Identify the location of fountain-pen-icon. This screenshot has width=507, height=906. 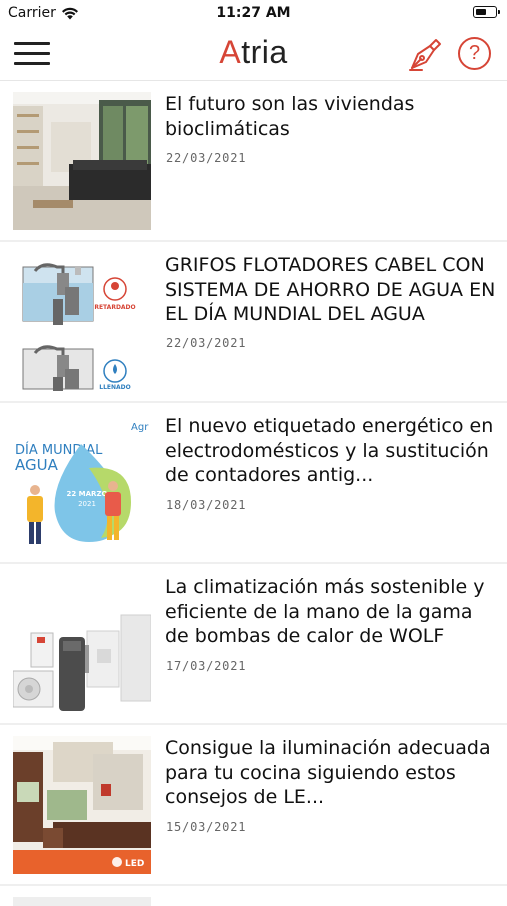
(425, 54).